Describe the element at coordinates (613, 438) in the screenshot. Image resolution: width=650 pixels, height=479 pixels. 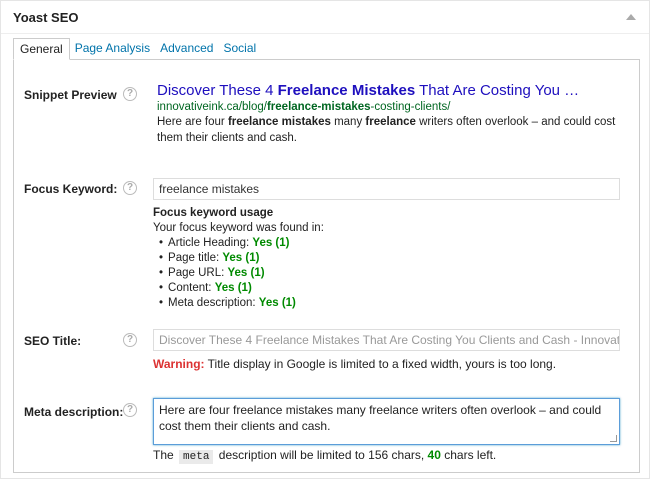
I see `resize-handle-icon` at that location.